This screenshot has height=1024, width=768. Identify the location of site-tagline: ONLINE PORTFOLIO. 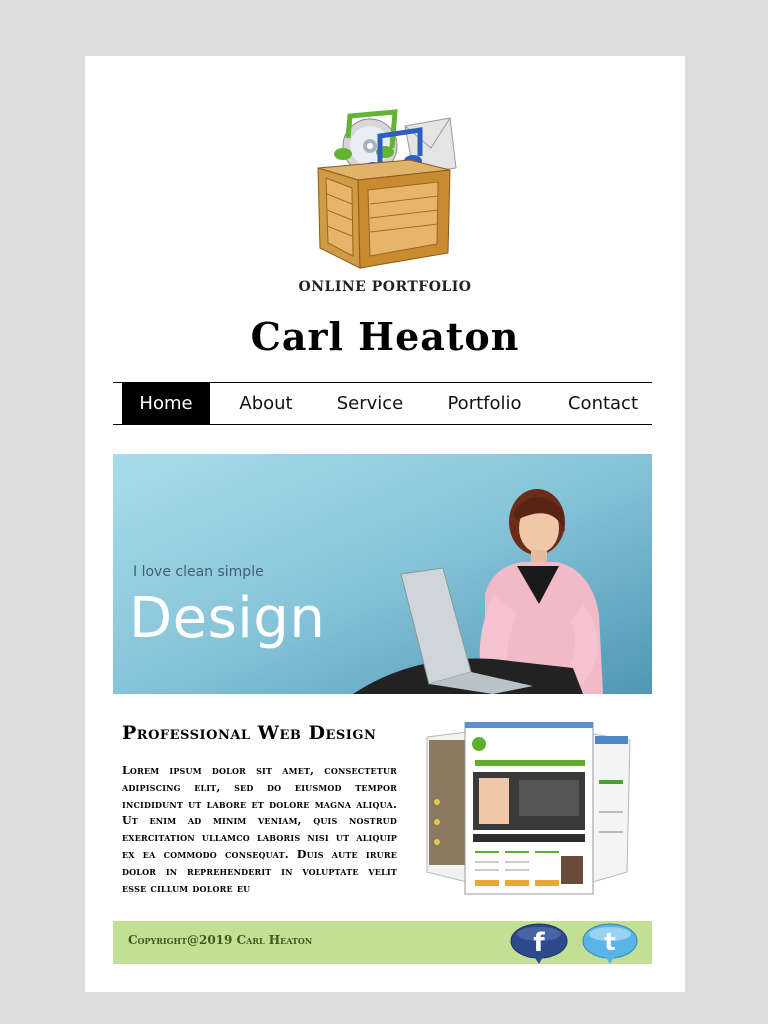
(385, 287).